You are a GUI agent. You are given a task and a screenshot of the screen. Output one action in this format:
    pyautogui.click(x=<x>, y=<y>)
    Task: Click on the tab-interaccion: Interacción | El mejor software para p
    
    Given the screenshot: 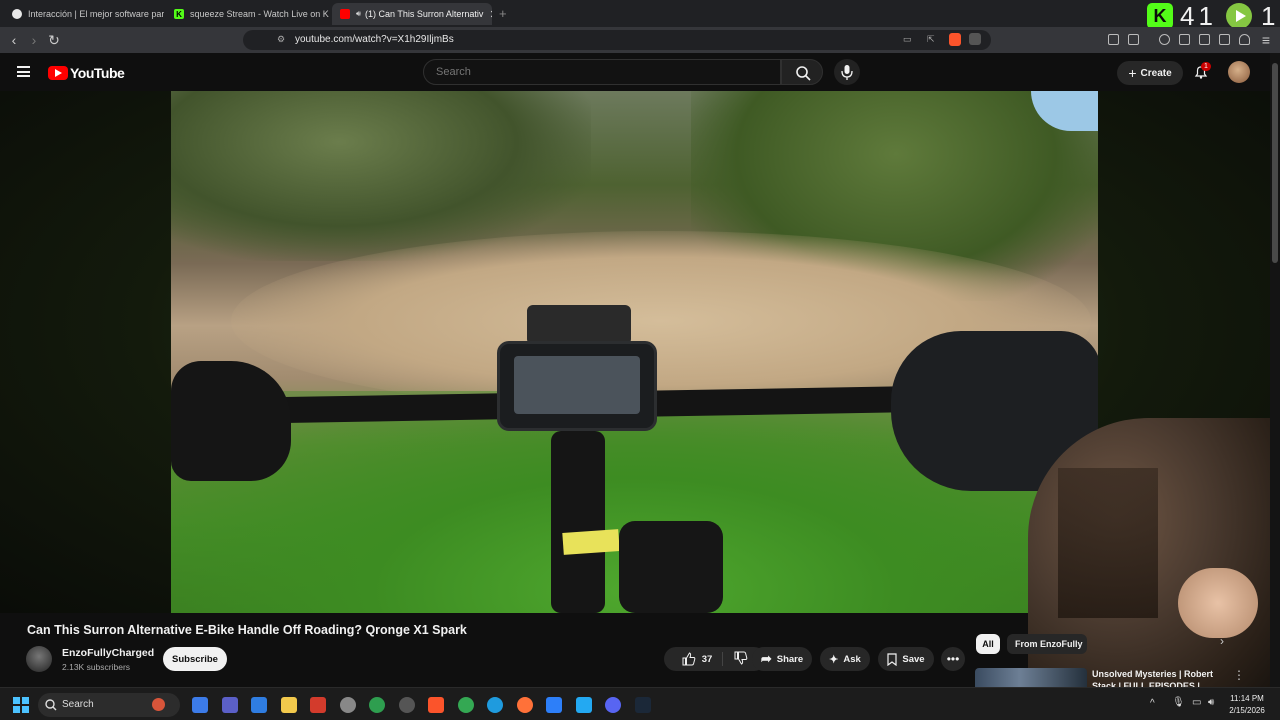 What is the action you would take?
    pyautogui.click(x=84, y=14)
    